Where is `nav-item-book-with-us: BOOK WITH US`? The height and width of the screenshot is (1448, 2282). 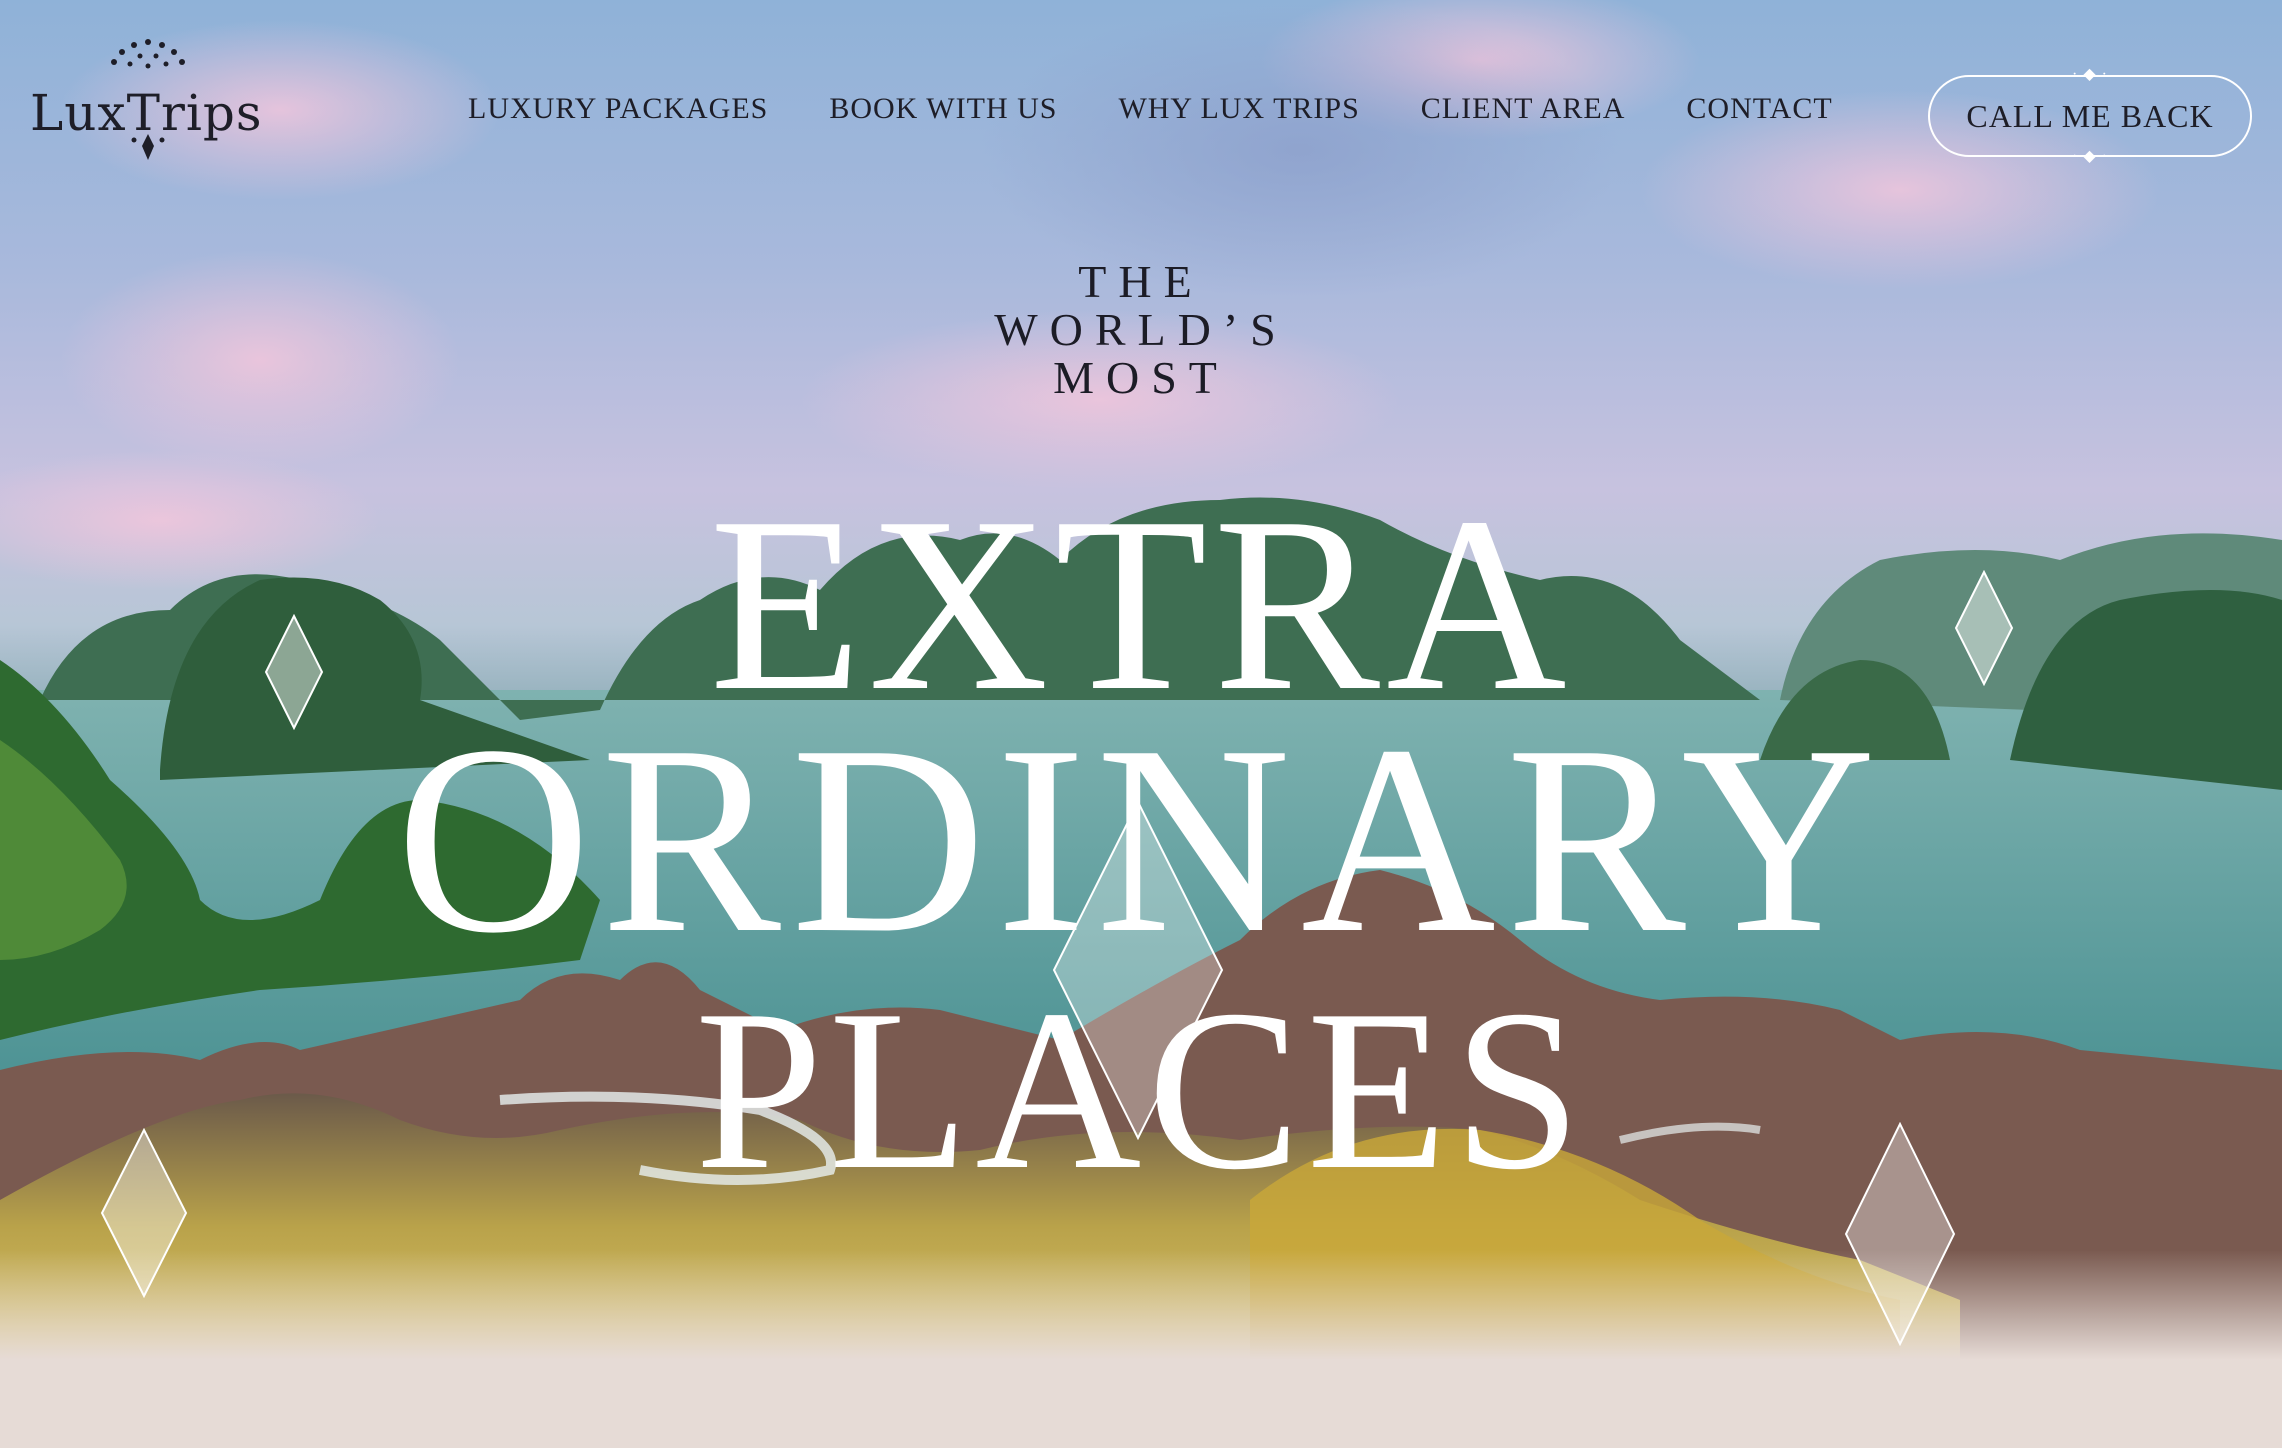
nav-item-book-with-us: BOOK WITH US is located at coordinates (943, 109).